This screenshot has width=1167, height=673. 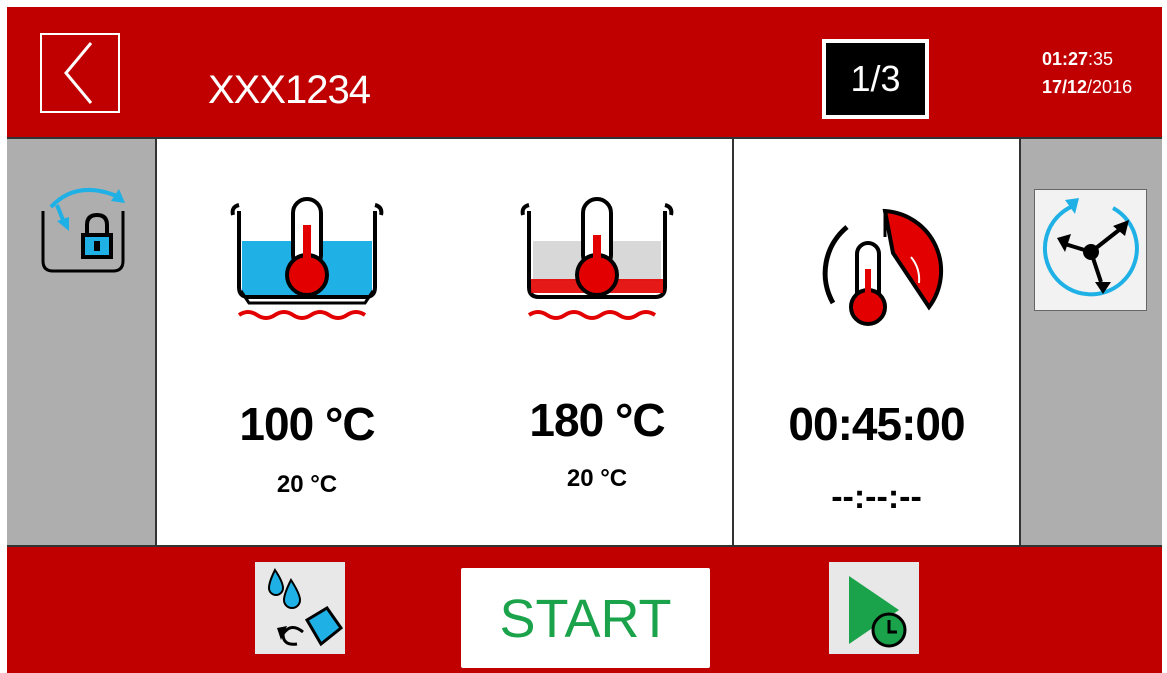 I want to click on clock-time: 01:27:35, so click(x=1087, y=59).